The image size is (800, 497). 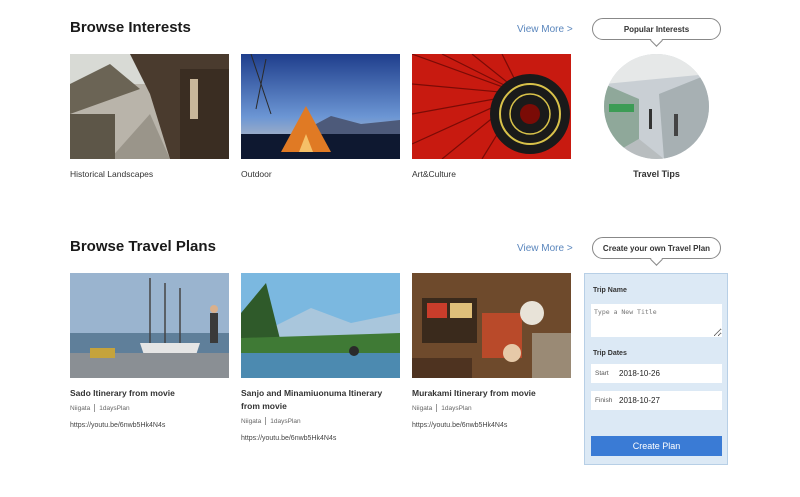 I want to click on interest-card-historical: Historical Landscapes, so click(x=149, y=116).